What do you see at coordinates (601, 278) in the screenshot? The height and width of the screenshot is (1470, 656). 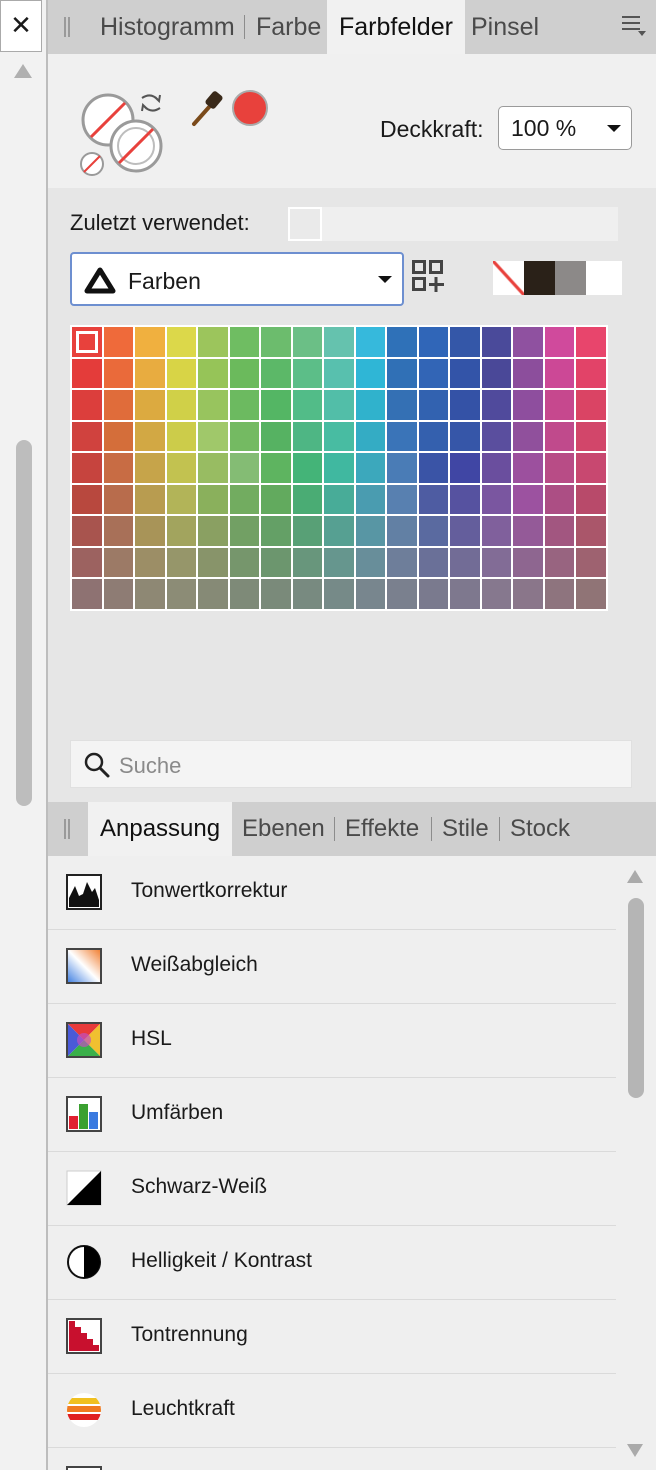 I see `swatch-white` at bounding box center [601, 278].